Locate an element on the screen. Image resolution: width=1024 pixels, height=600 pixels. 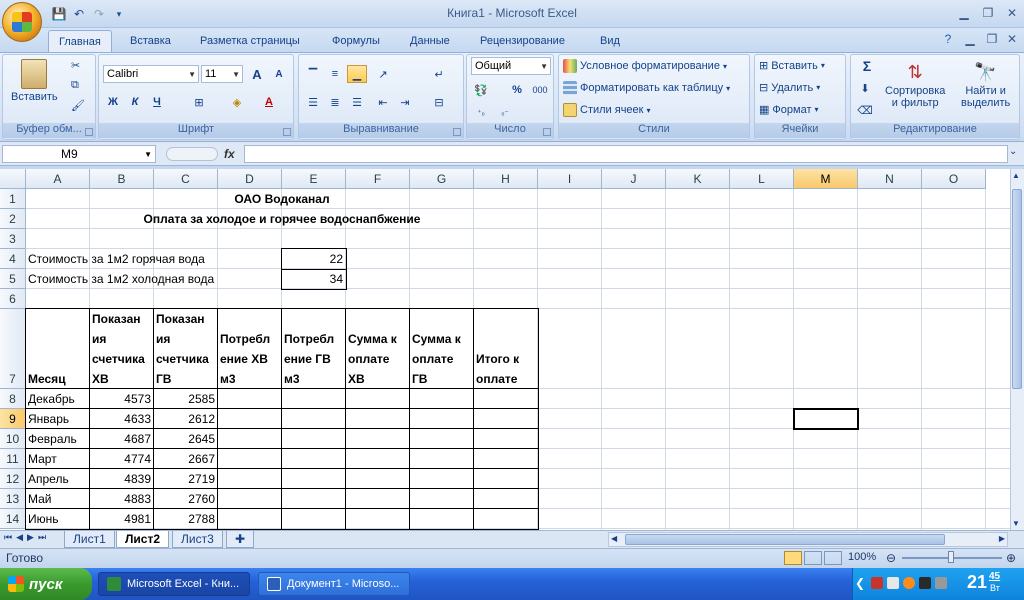
help-icon: ? is located at coordinates (948, 39).